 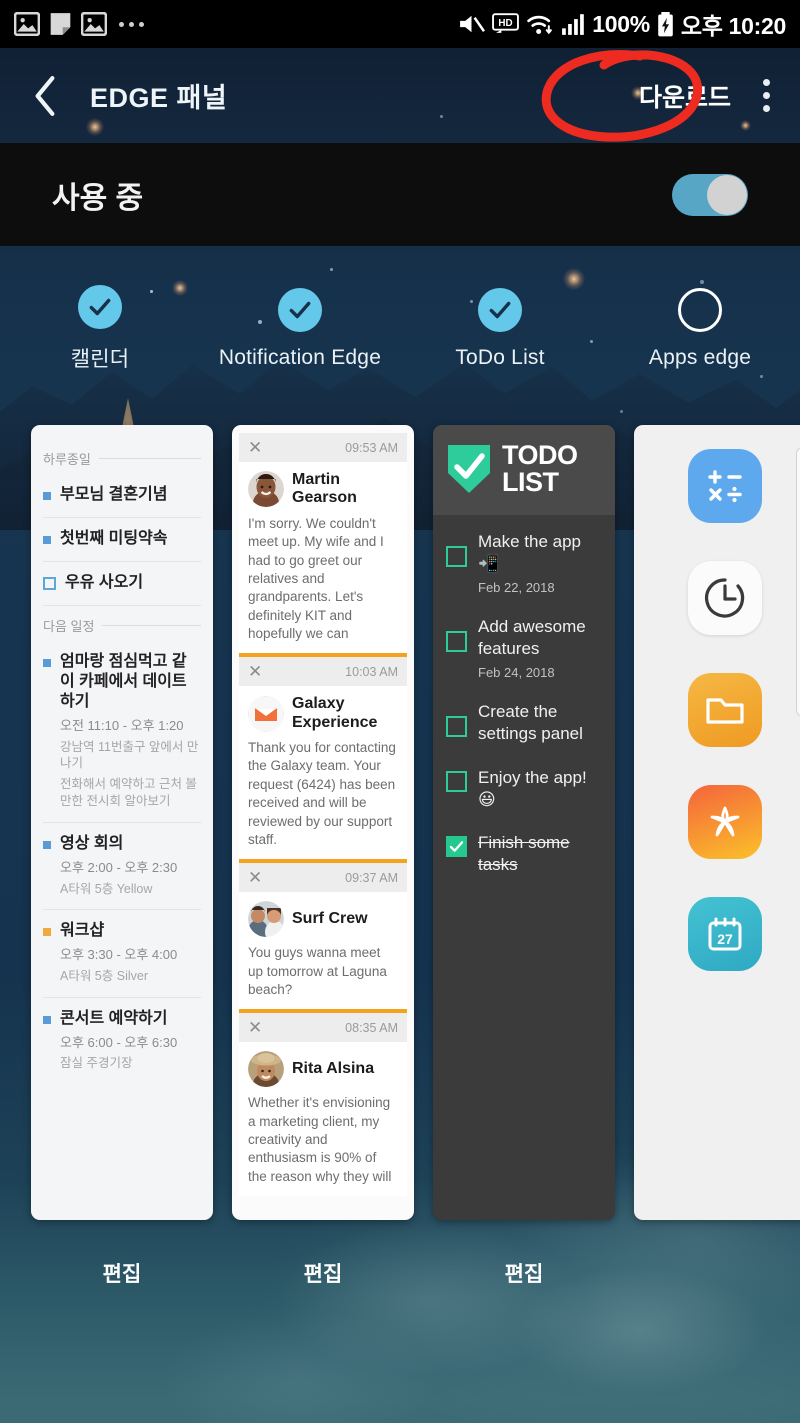 I want to click on app-header: EDGE 패널 다운로드, so click(x=400, y=95).